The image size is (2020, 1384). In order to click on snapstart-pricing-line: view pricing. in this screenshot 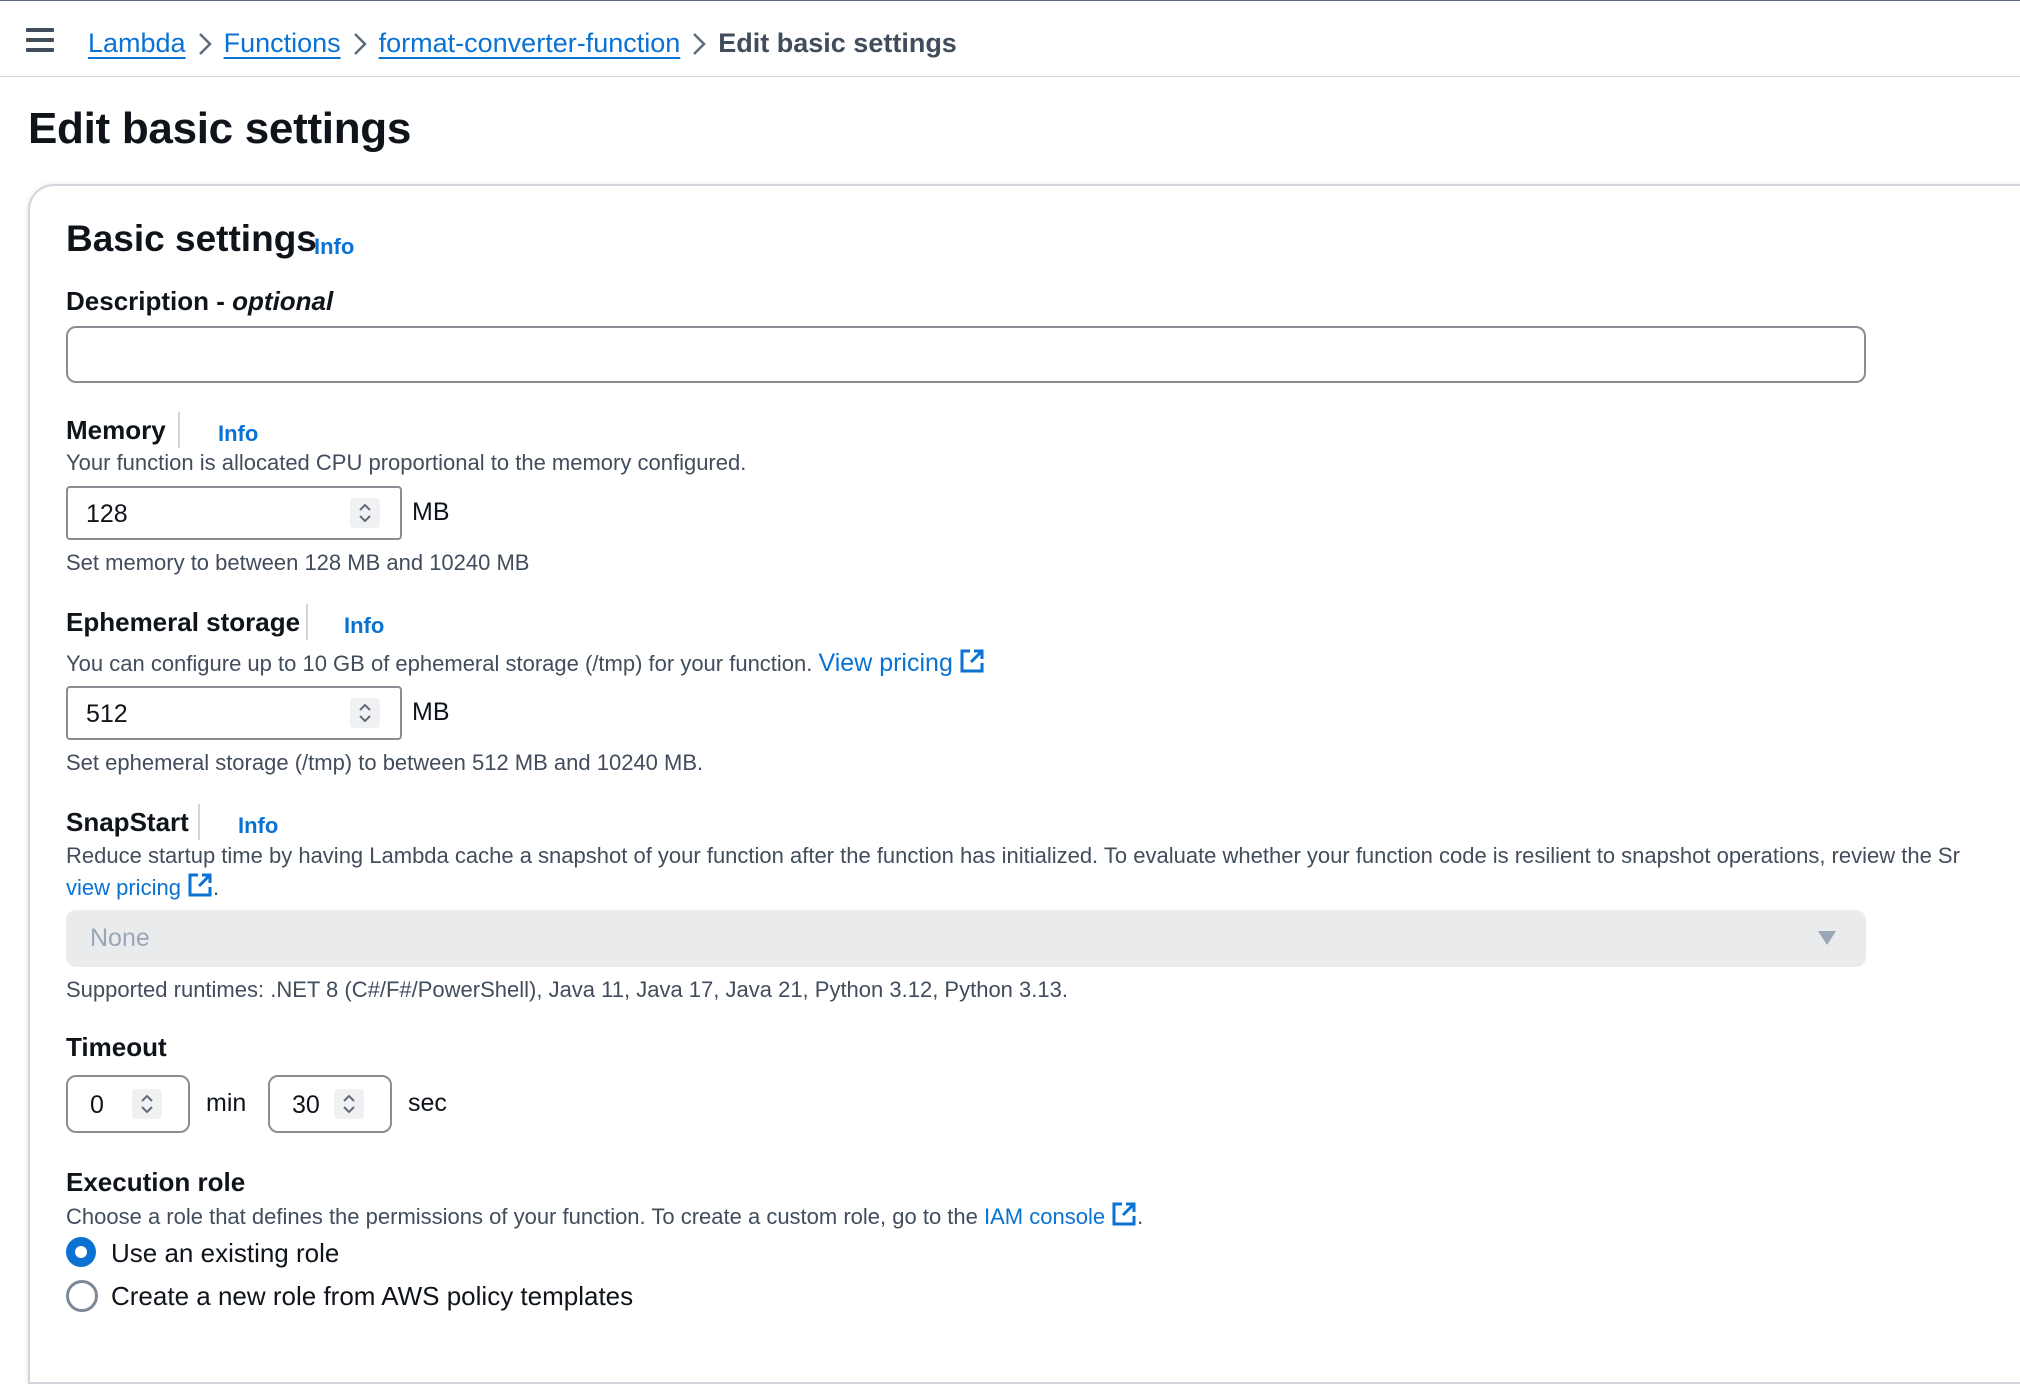, I will do `click(142, 886)`.